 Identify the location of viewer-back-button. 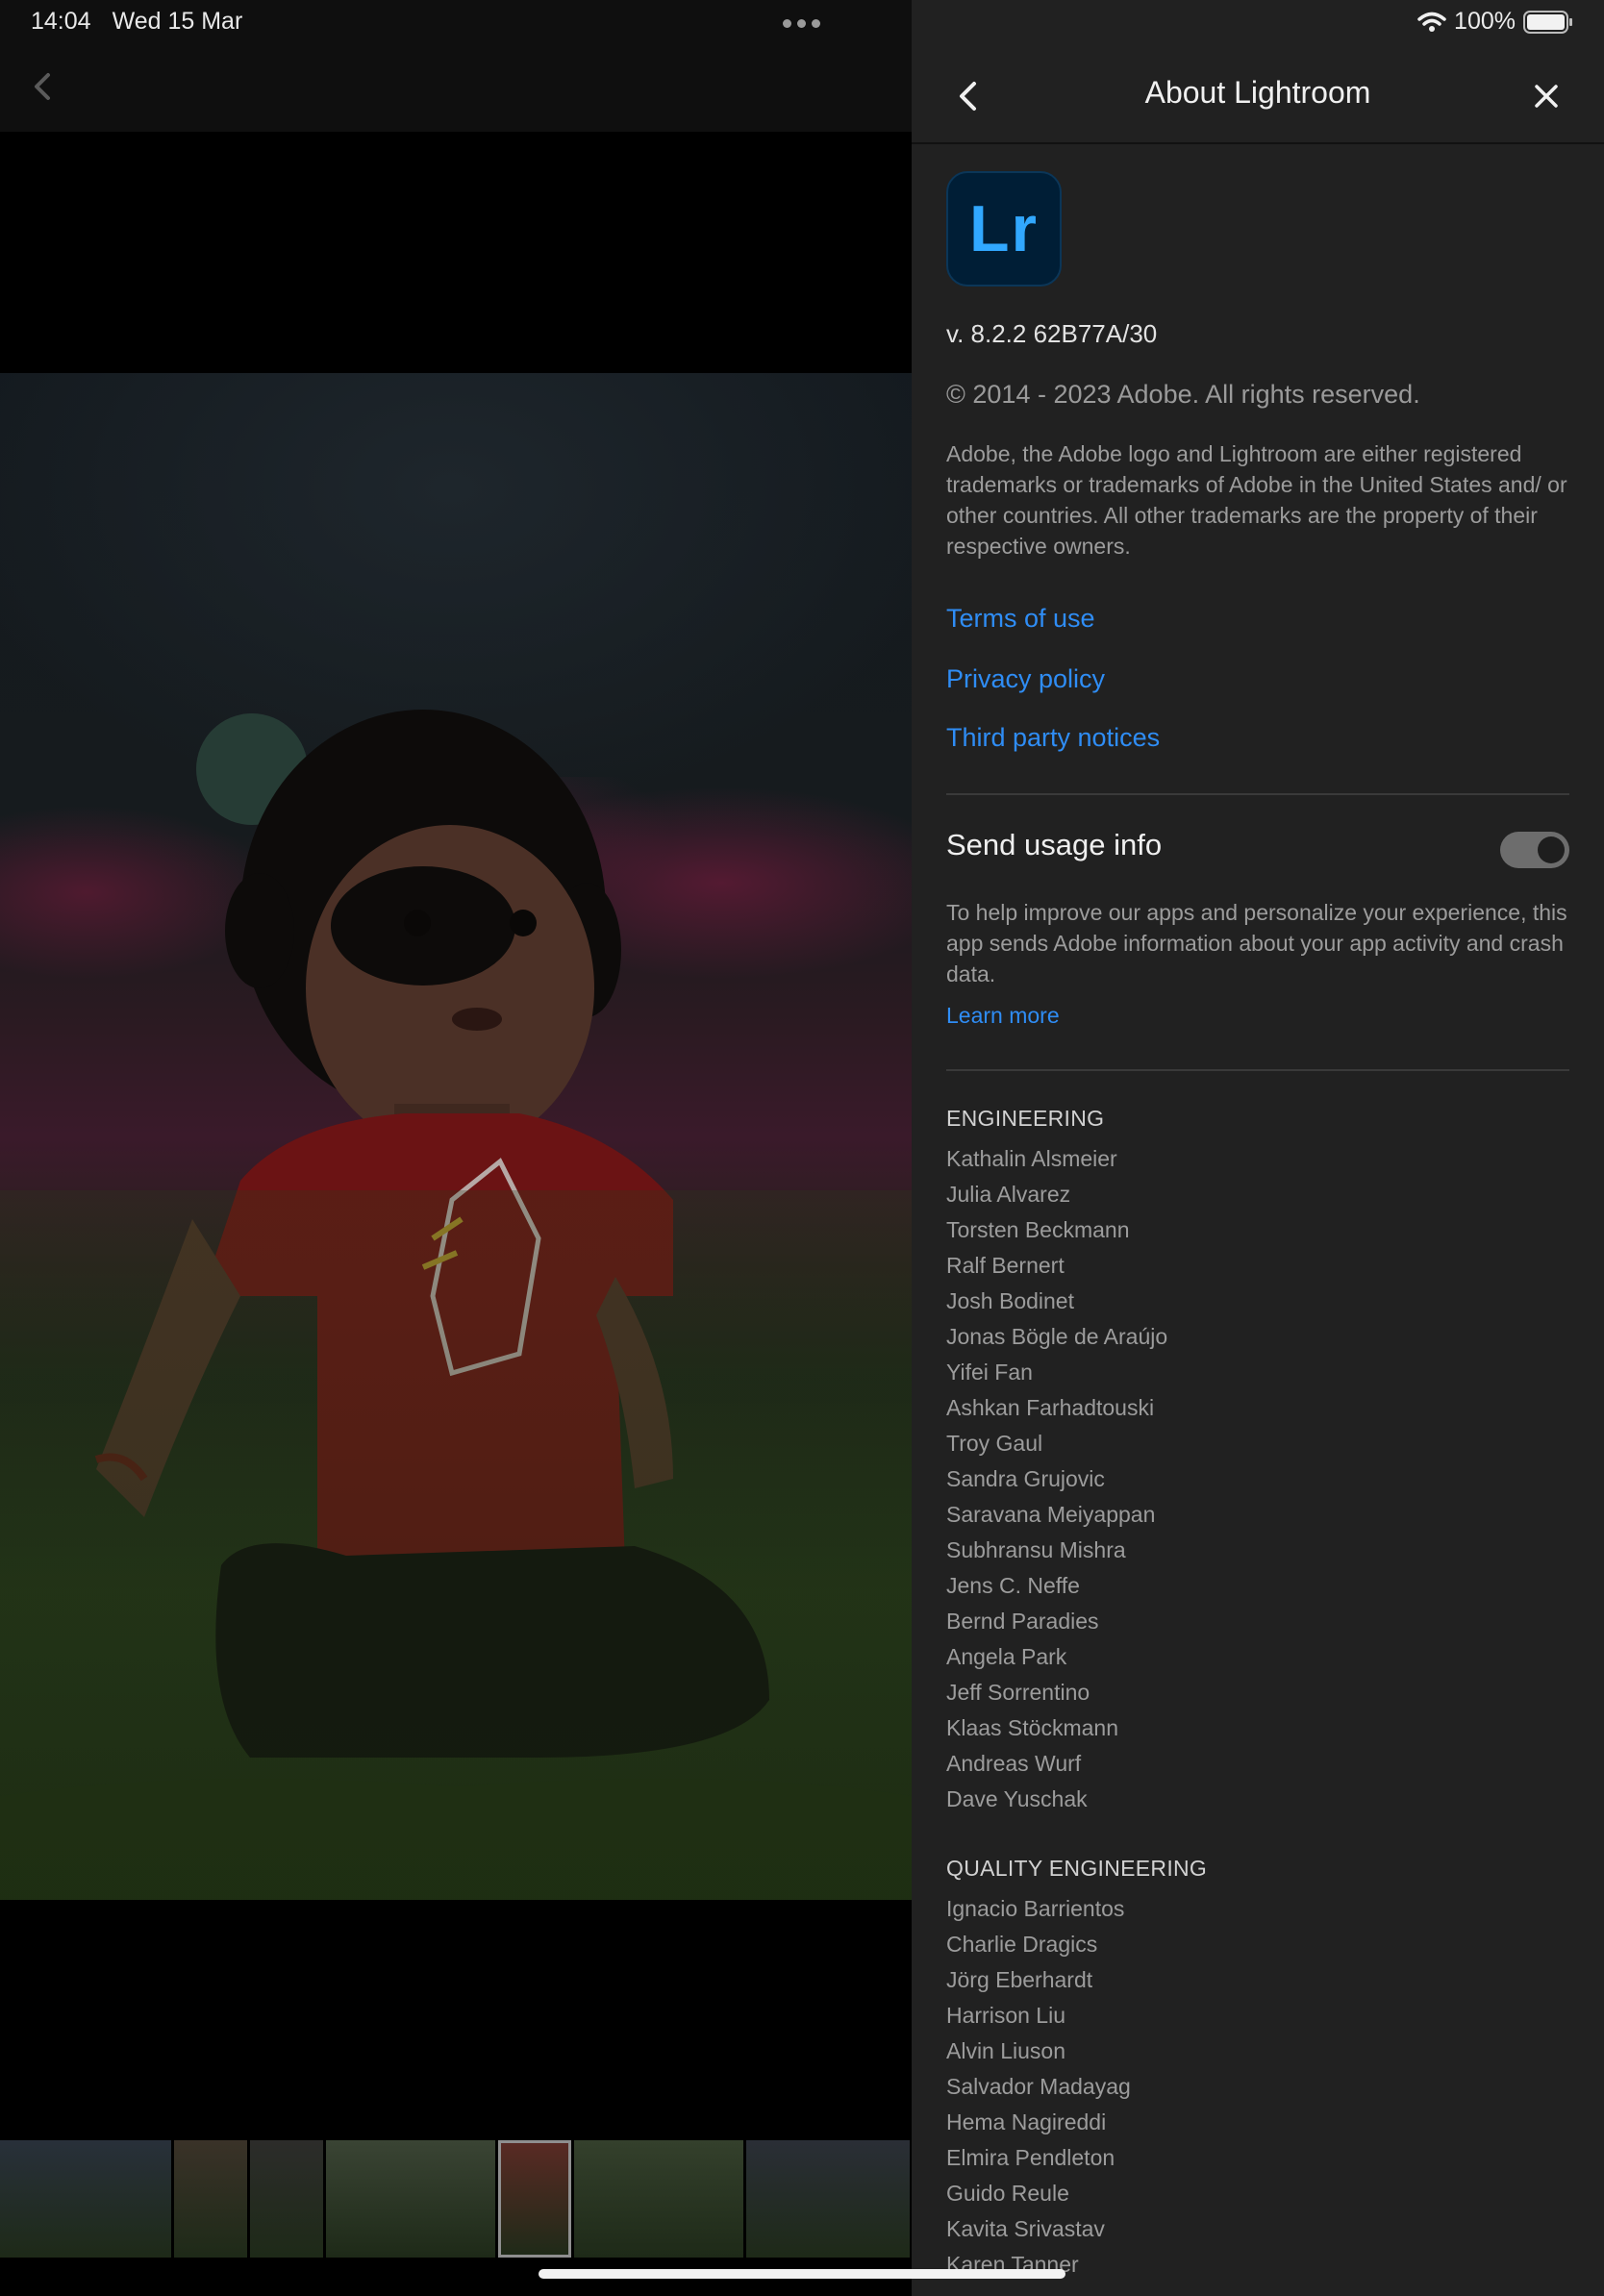
(44, 86).